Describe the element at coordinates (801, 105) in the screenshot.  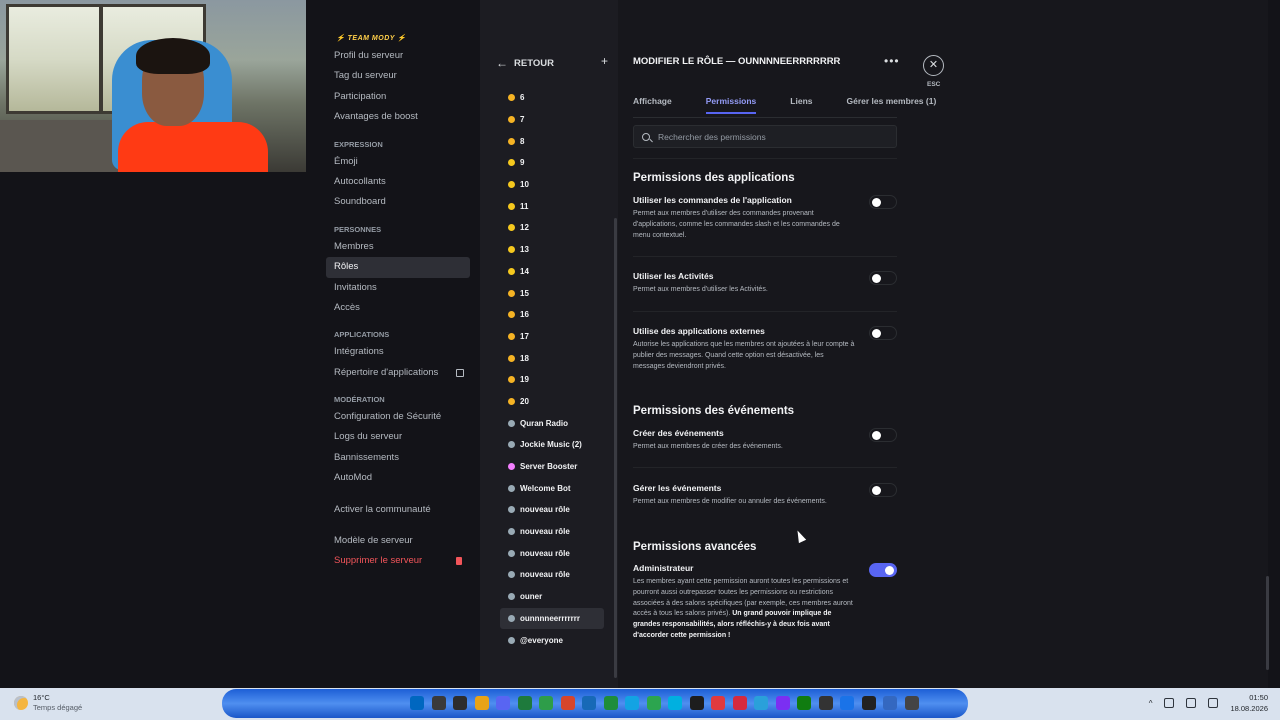
I see `tab-liens: Liens` at that location.